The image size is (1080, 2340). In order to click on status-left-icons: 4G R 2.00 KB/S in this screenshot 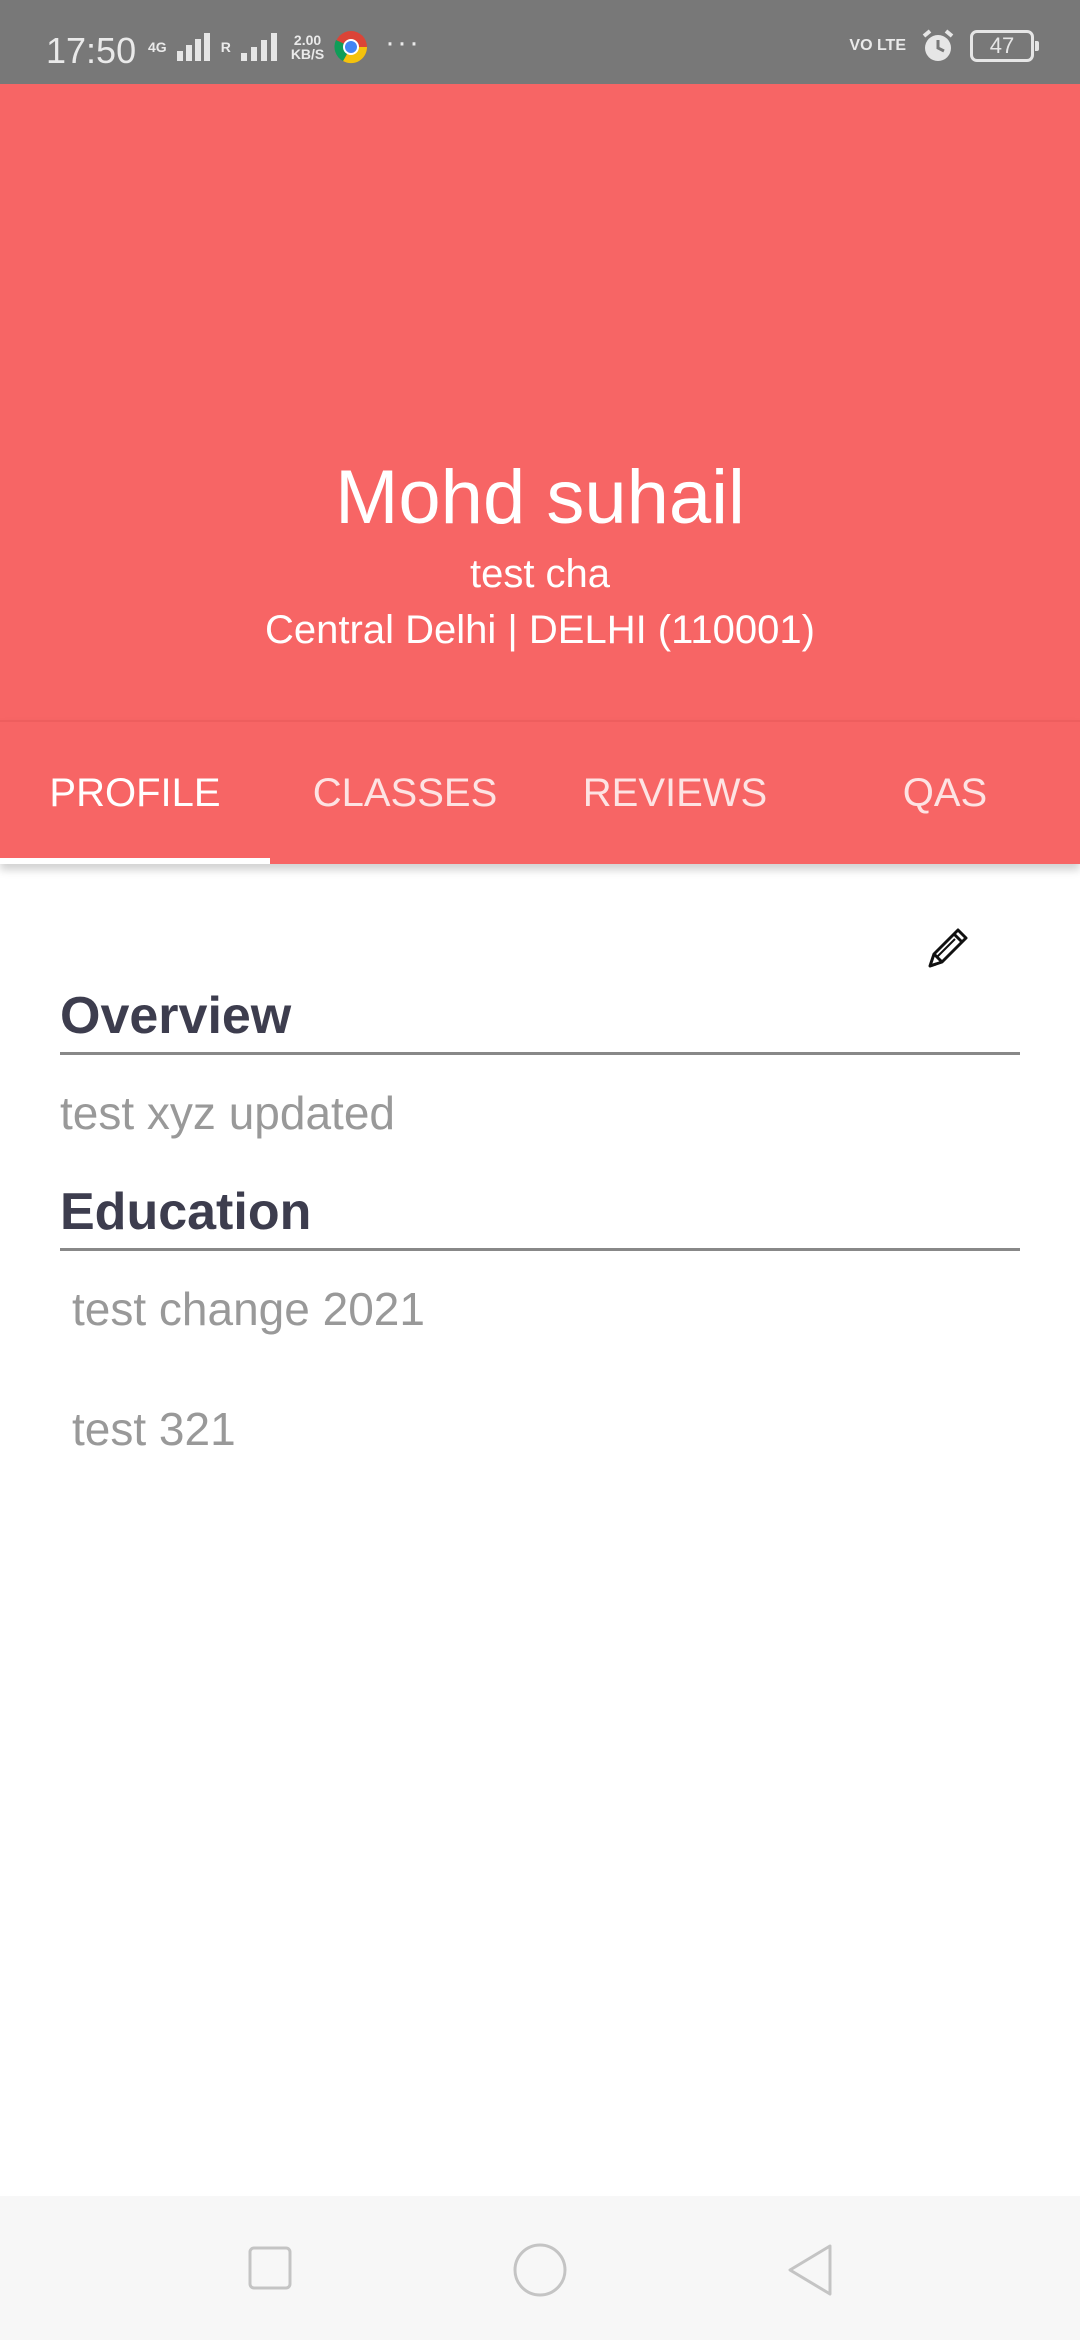, I will do `click(258, 47)`.